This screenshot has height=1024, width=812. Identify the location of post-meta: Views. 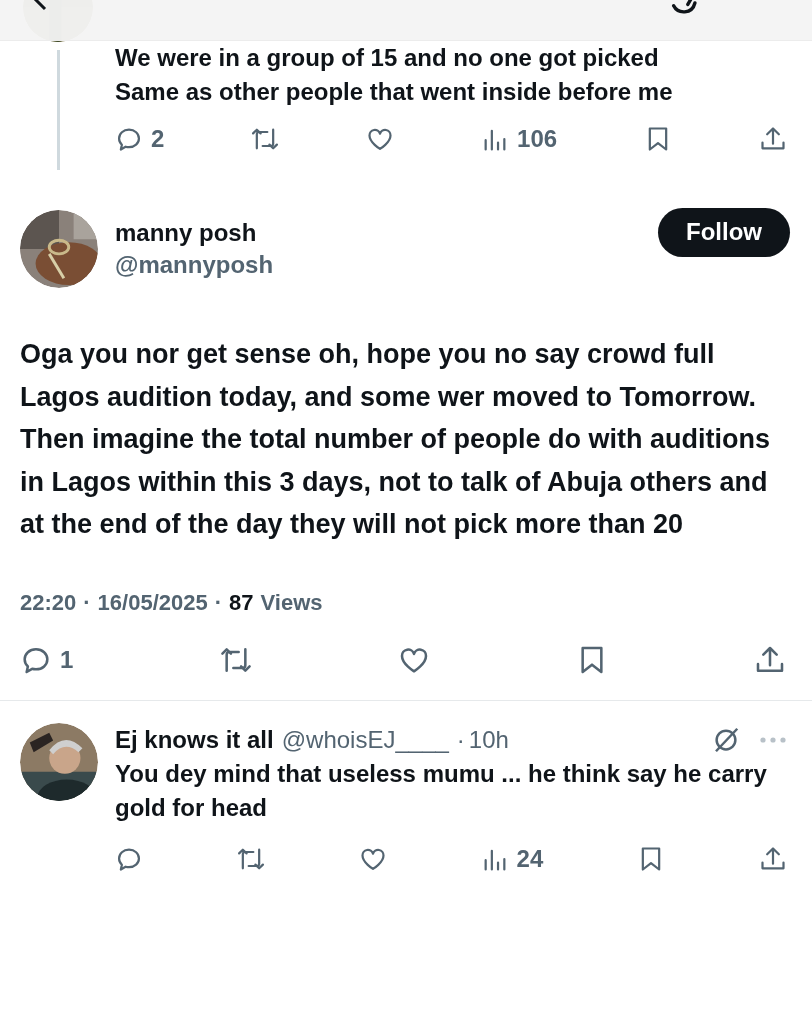
(291, 602).